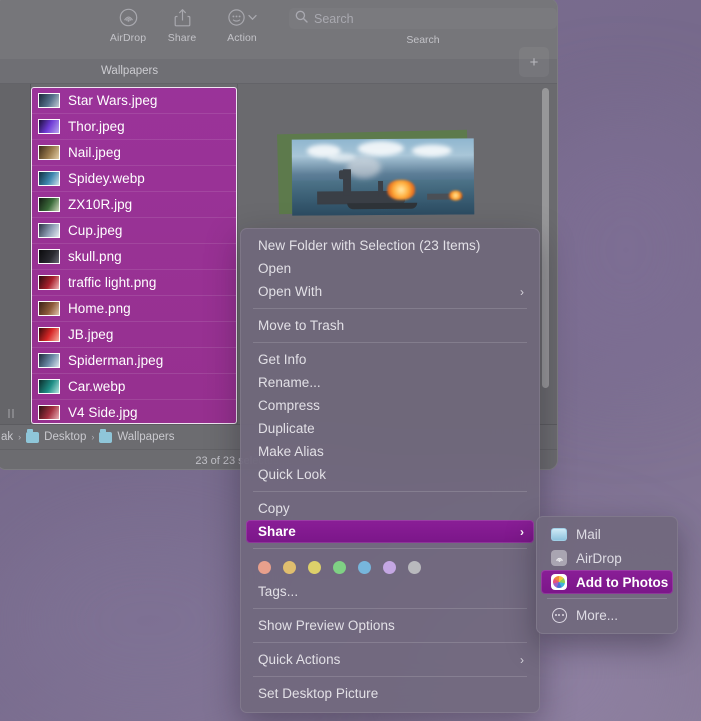  I want to click on share-icon, so click(182, 17).